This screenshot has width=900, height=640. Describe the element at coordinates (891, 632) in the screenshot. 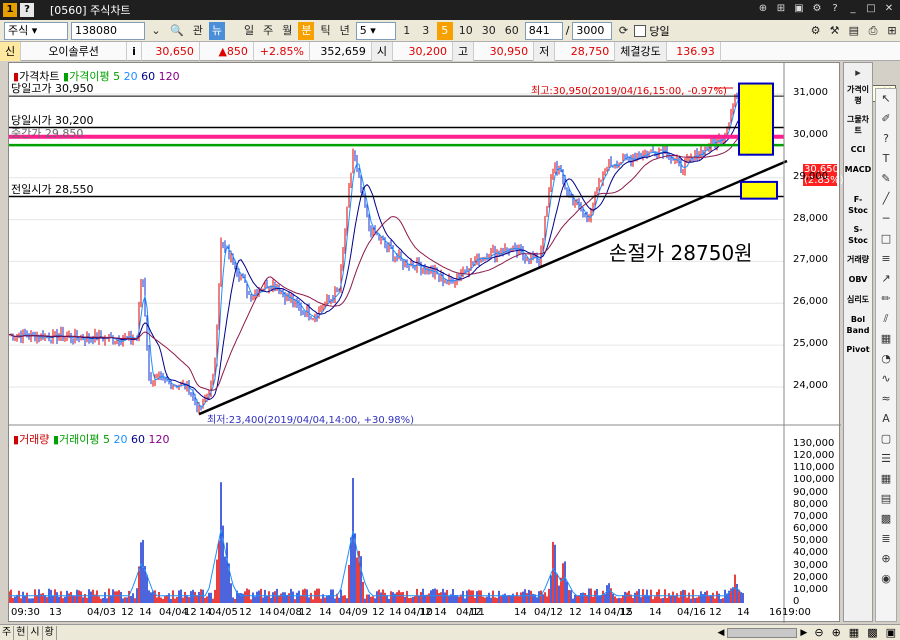

I see `layout-icon: ▣` at that location.